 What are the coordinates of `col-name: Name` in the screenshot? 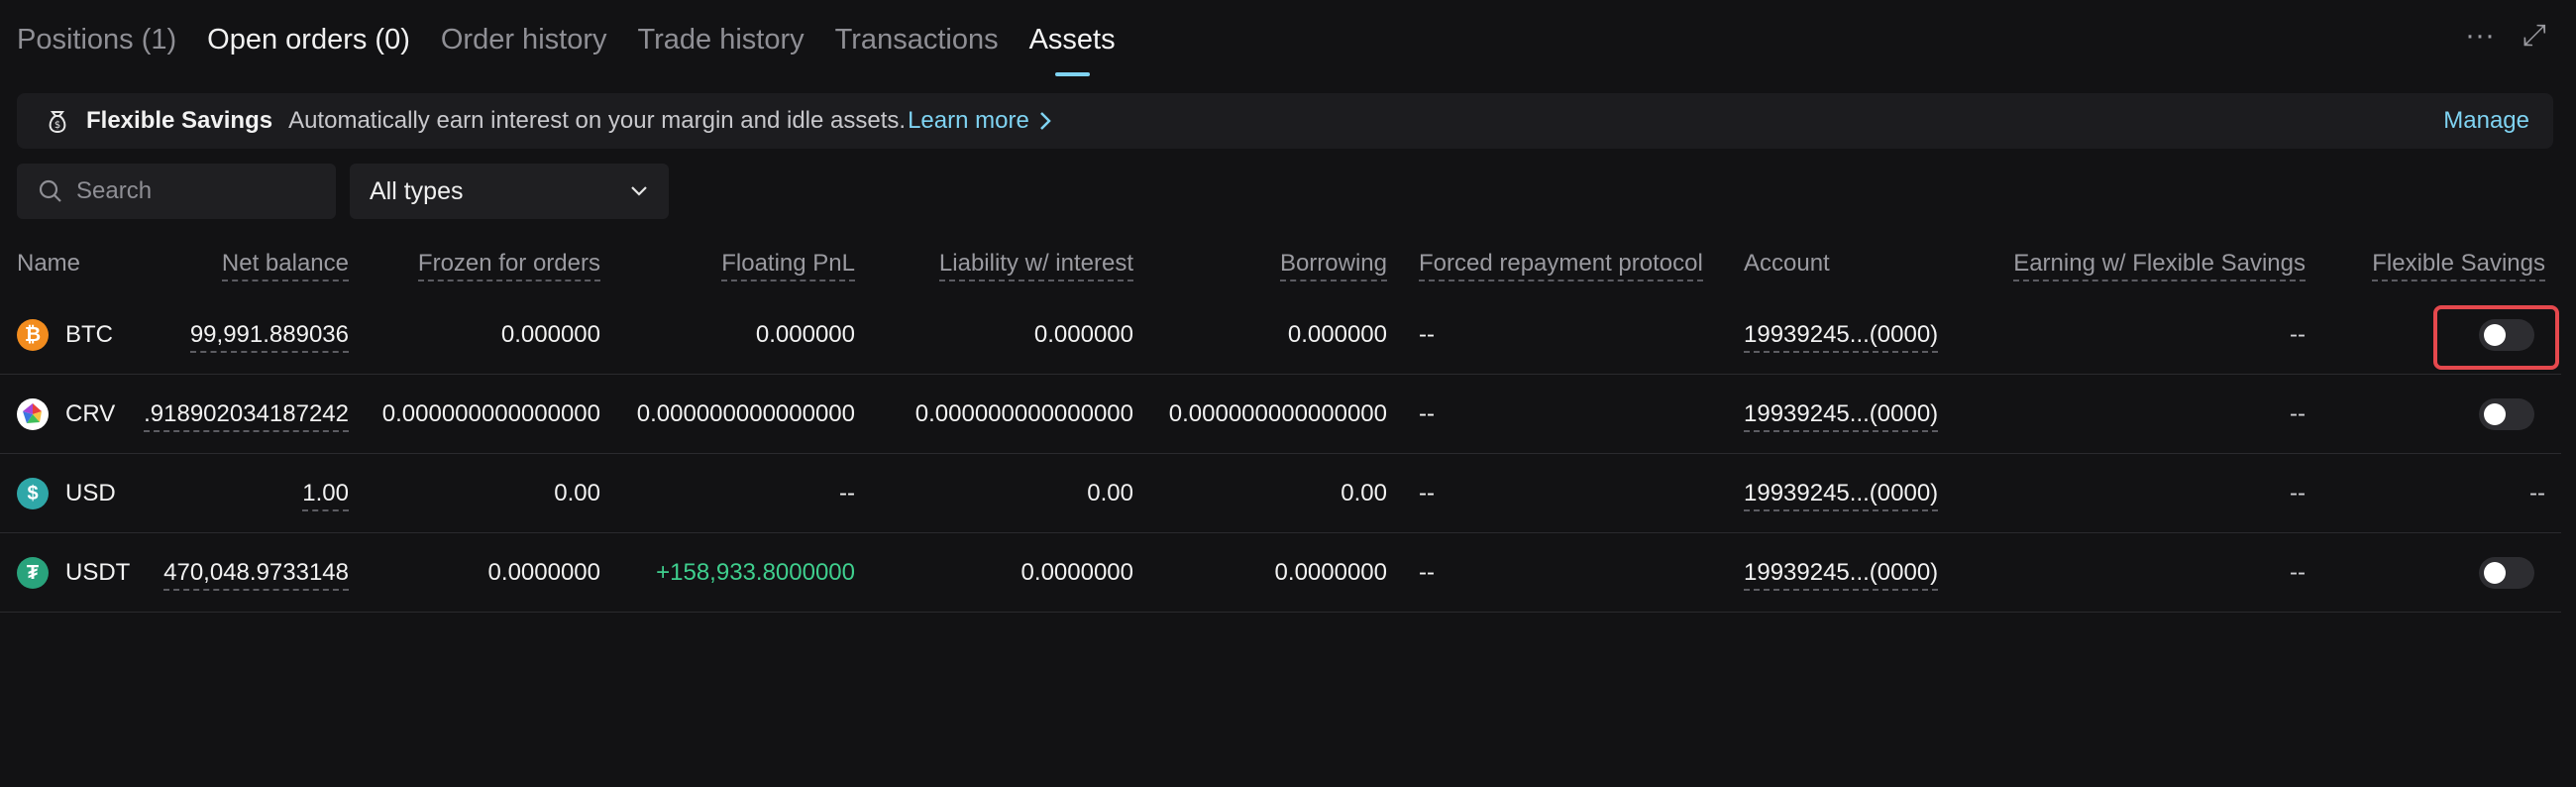 It's located at (49, 263).